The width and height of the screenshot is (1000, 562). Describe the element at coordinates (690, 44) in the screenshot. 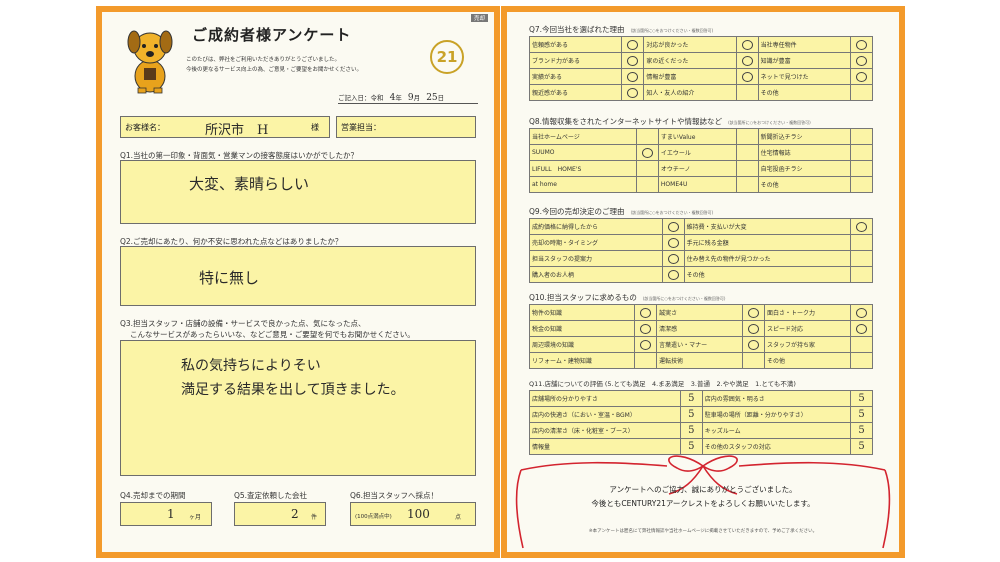

I see `q7-option-label: 対応が良かった` at that location.